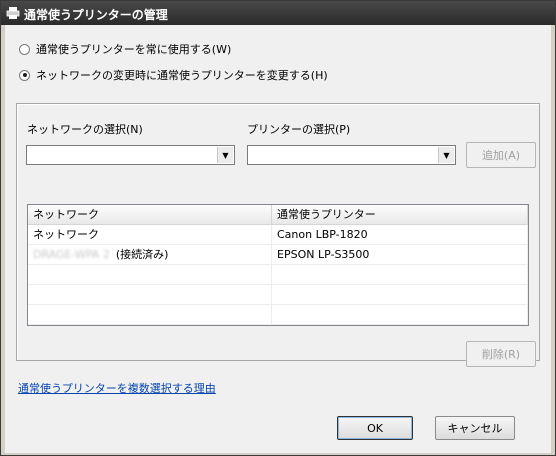  Describe the element at coordinates (225, 155) in the screenshot. I see `network-dropdown-arrow-icon: ▼` at that location.